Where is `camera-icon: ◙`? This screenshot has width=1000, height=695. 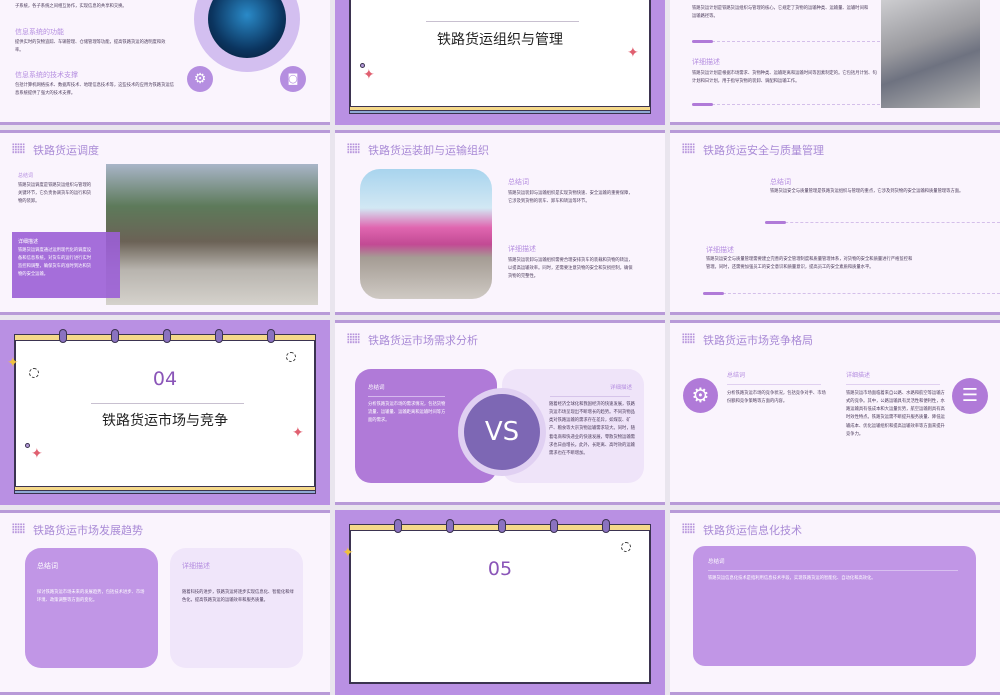 camera-icon: ◙ is located at coordinates (293, 79).